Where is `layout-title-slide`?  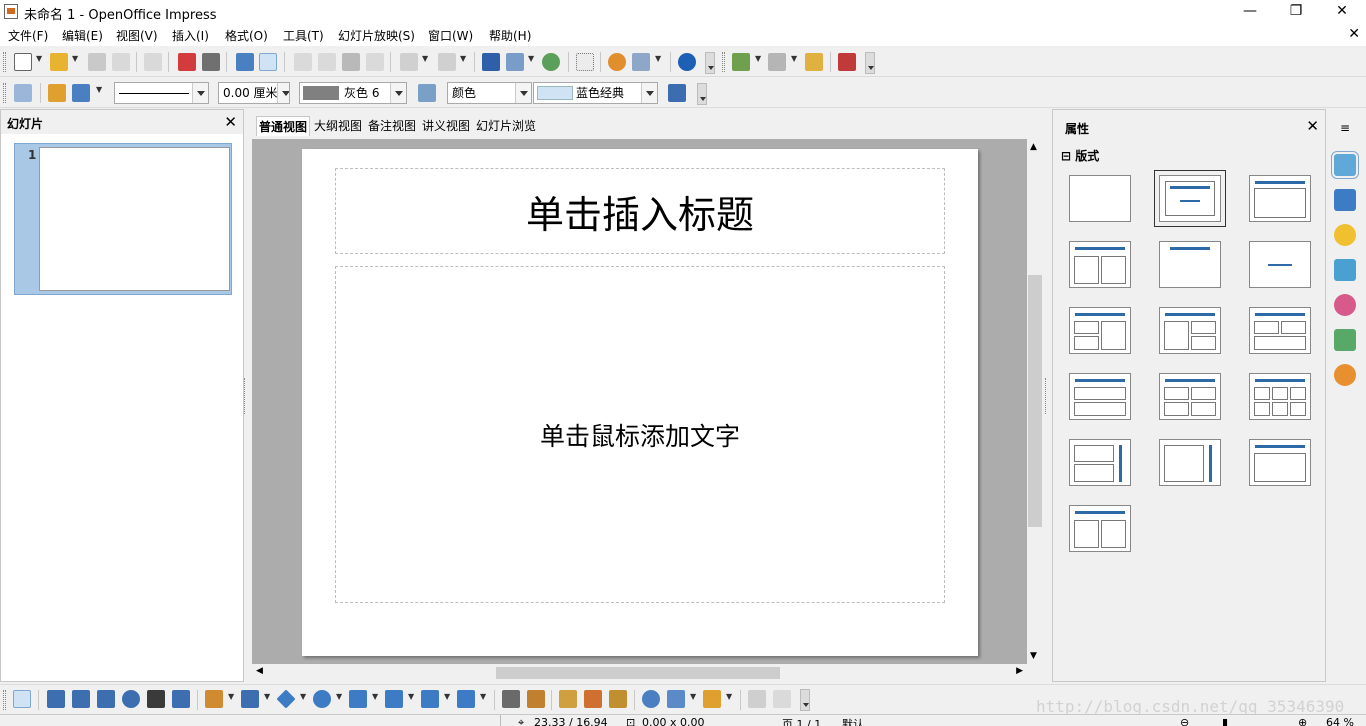
layout-title-slide is located at coordinates (1190, 198).